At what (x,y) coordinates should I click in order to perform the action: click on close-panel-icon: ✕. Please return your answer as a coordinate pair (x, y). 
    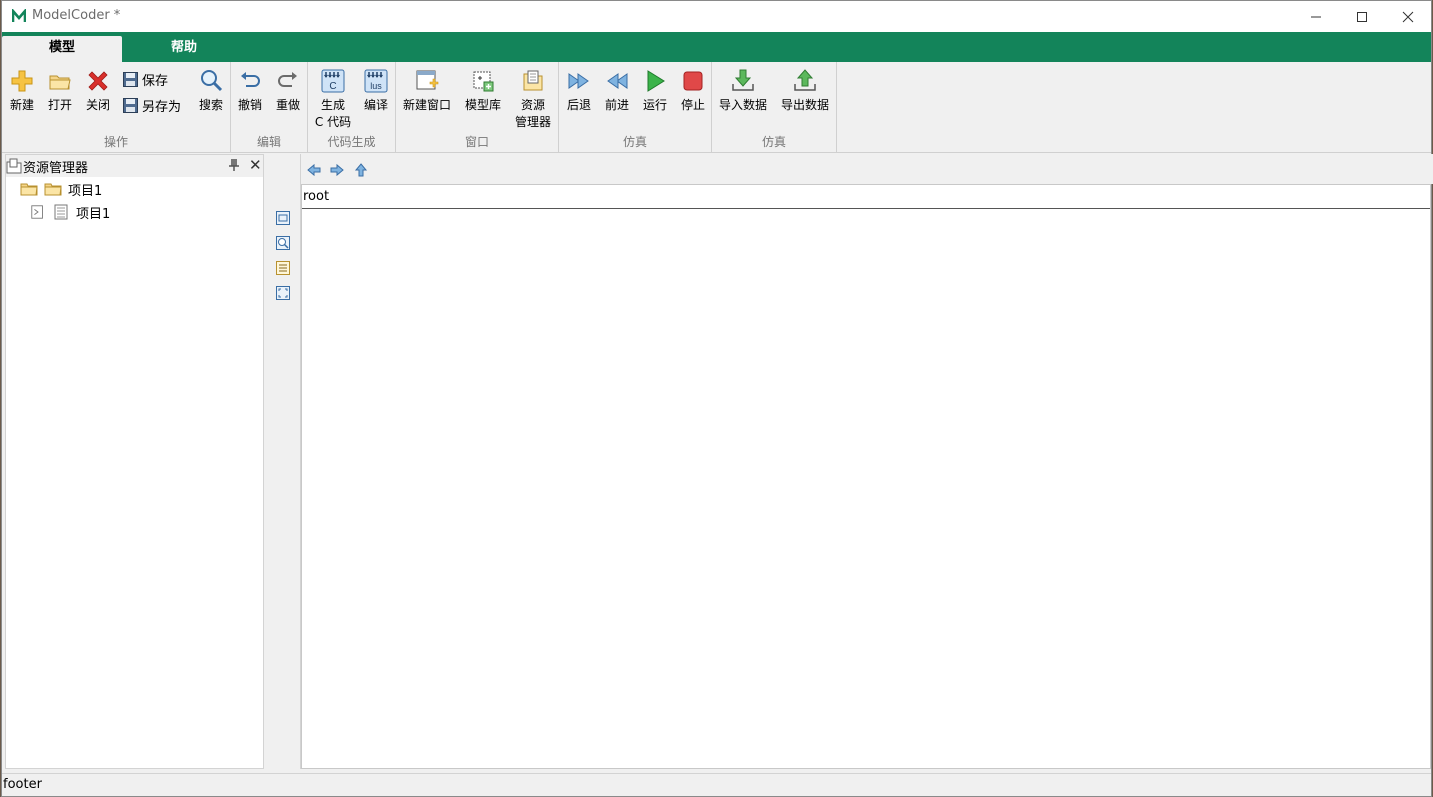
    Looking at the image, I should click on (255, 165).